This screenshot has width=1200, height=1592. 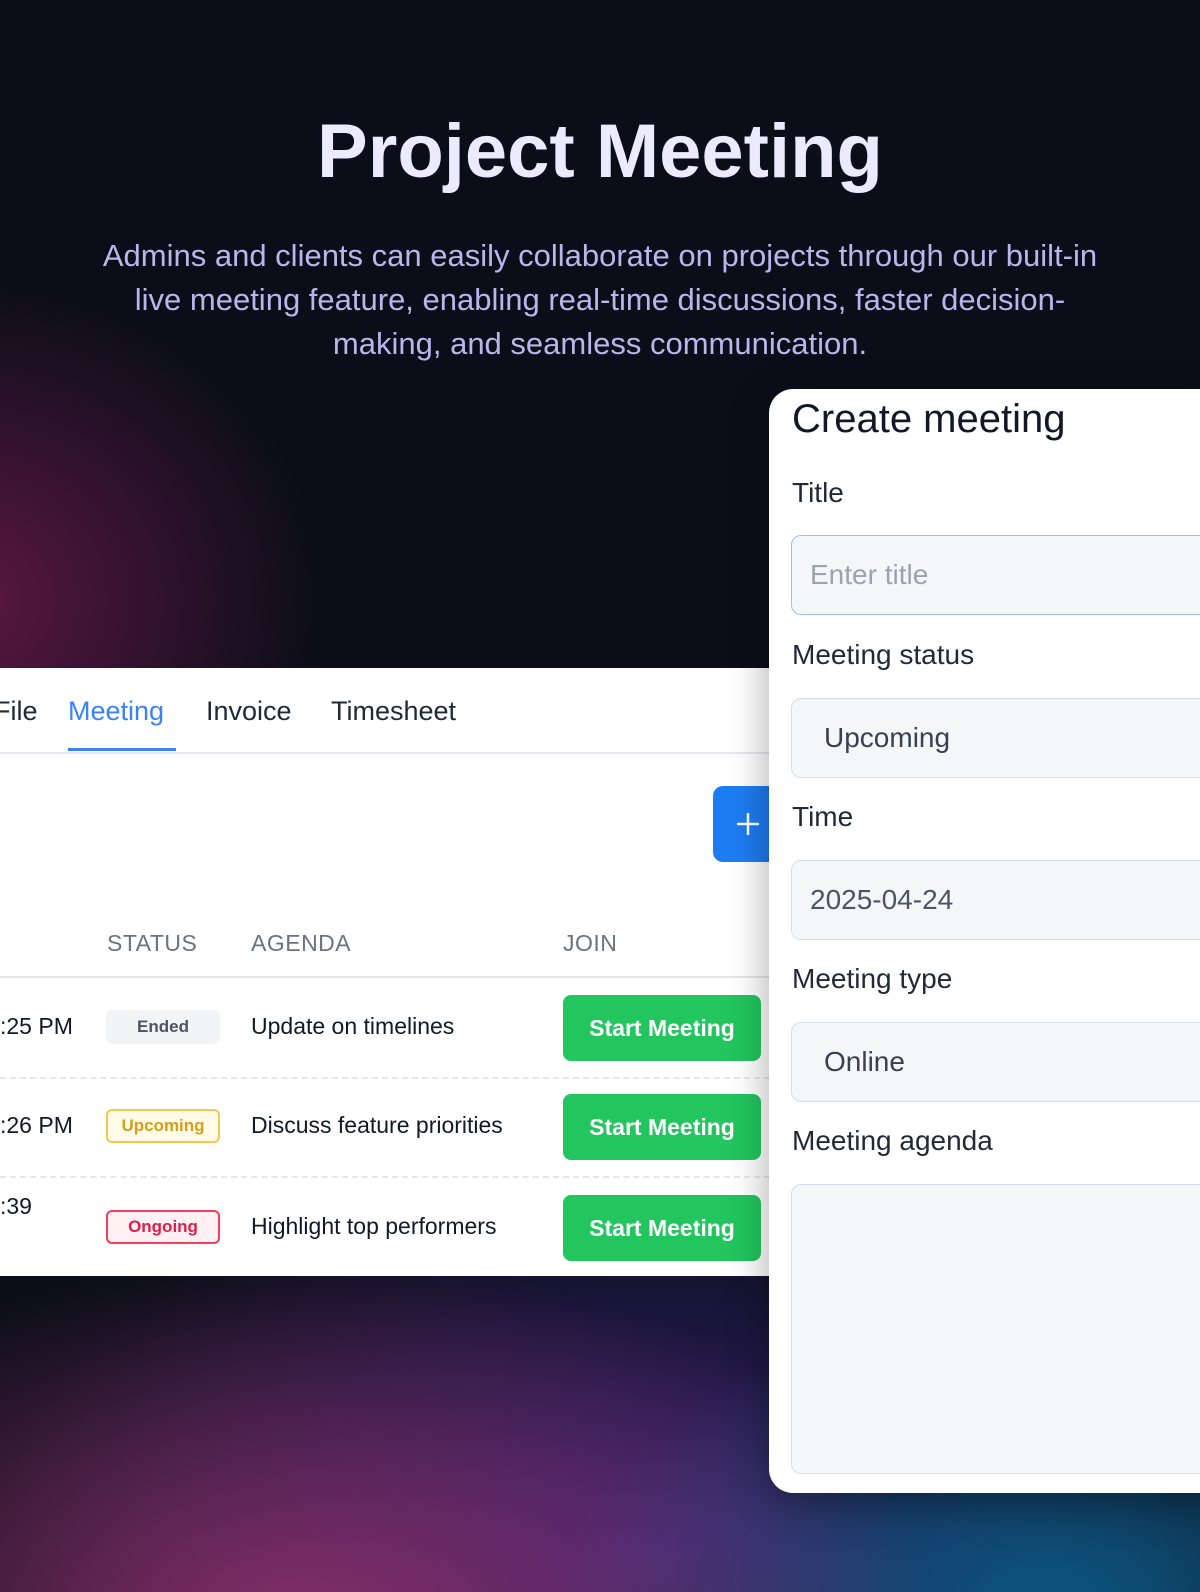 What do you see at coordinates (995, 575) in the screenshot?
I see `title-input: Enter title` at bounding box center [995, 575].